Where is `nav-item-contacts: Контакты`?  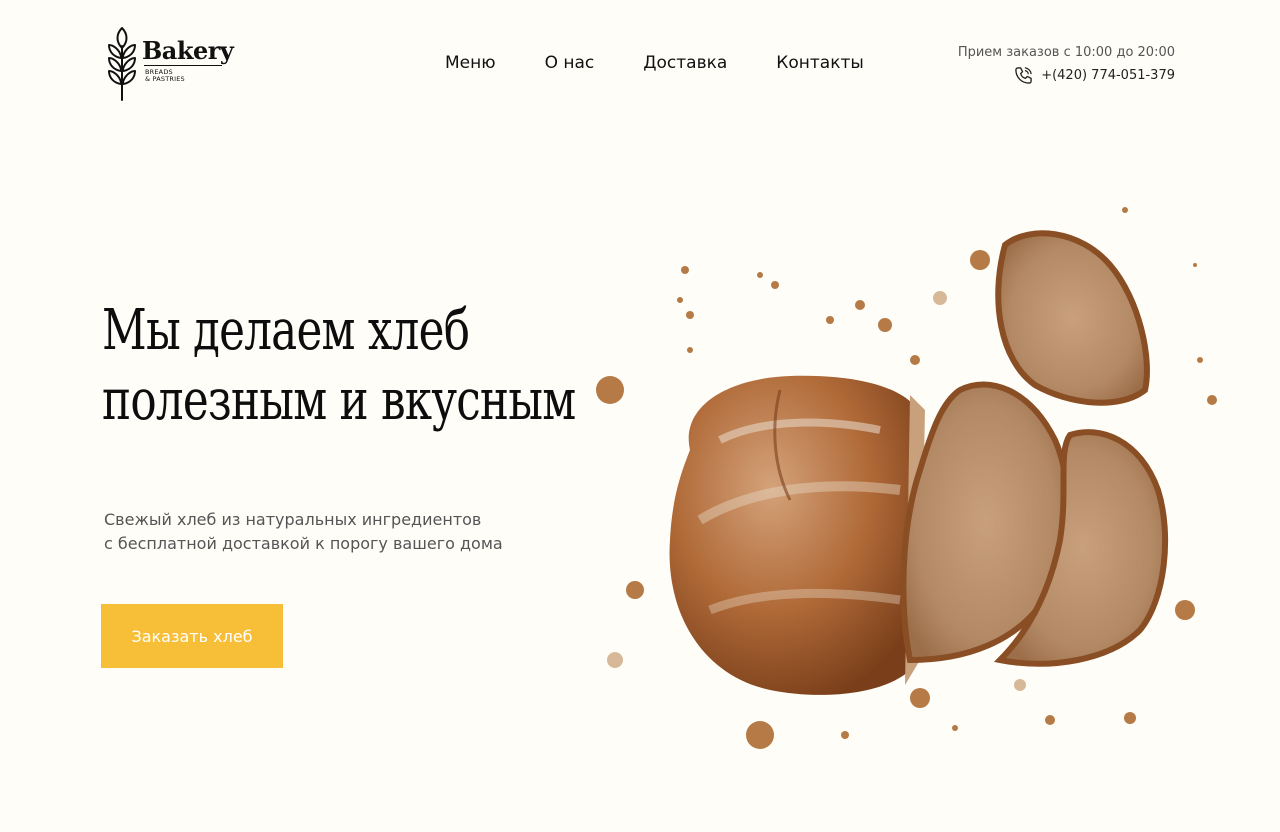
nav-item-contacts: Контакты is located at coordinates (820, 63).